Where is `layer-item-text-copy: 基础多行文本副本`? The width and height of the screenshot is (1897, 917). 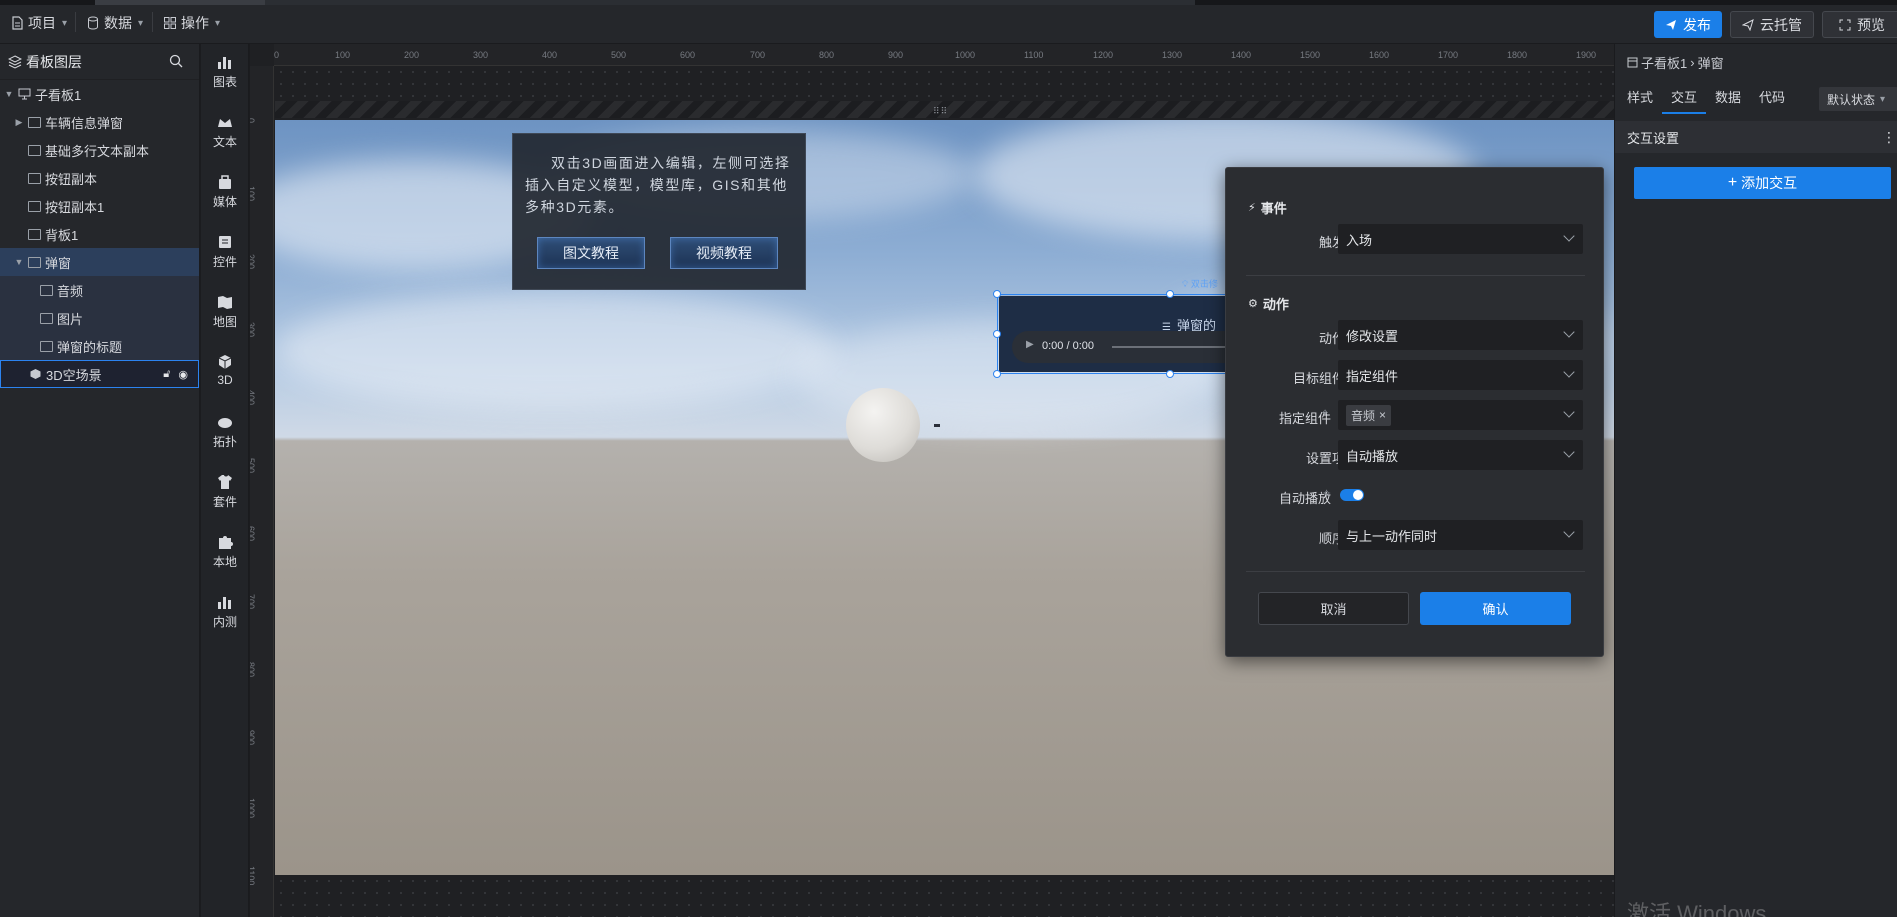 layer-item-text-copy: 基础多行文本副本 is located at coordinates (99, 150).